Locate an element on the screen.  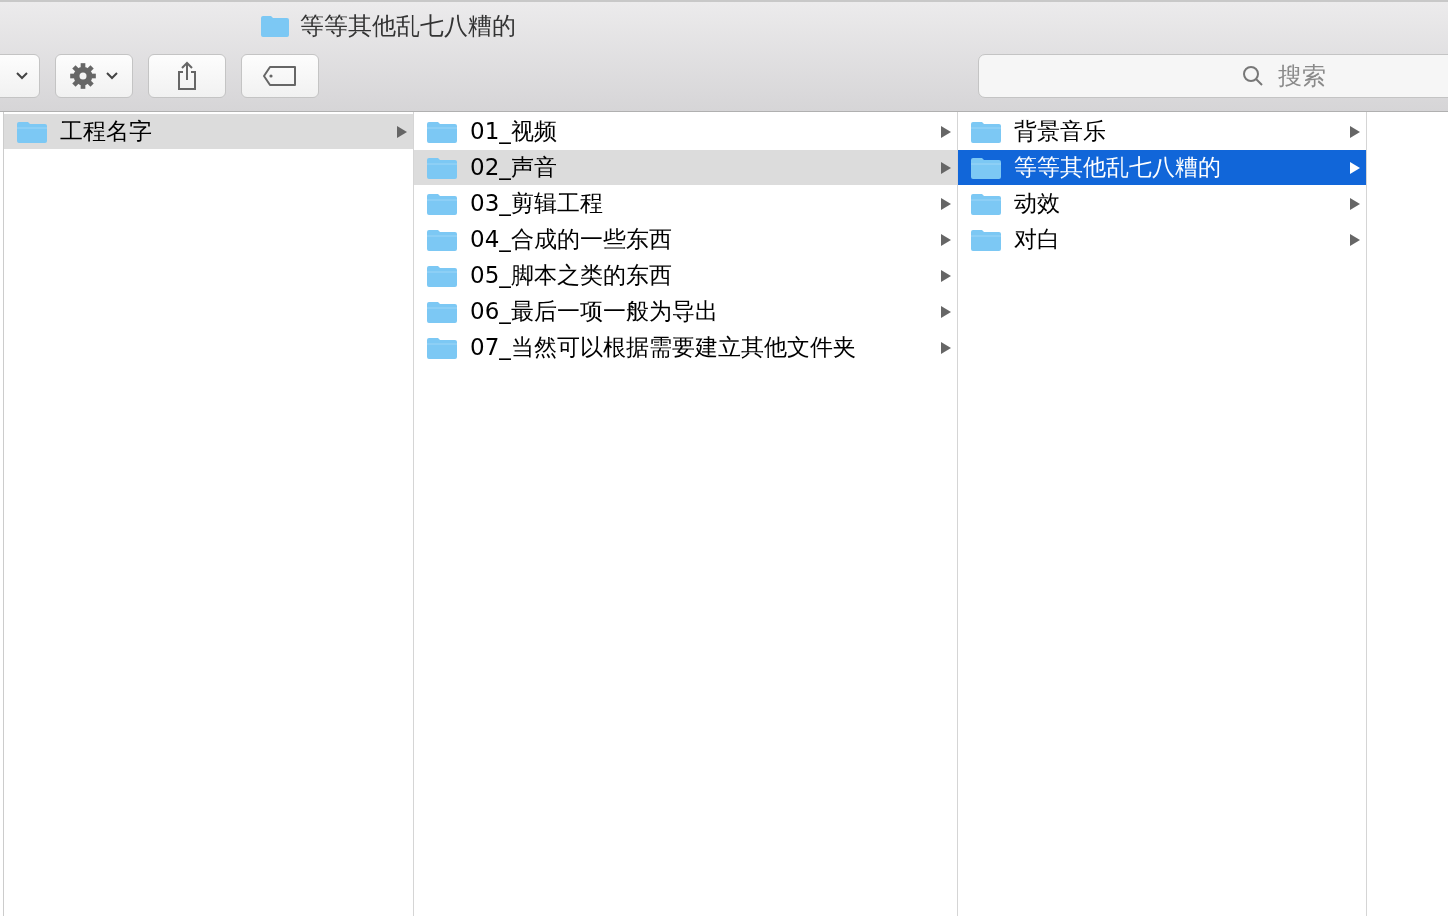
folder-name: 背景音乐 is located at coordinates (1060, 131).